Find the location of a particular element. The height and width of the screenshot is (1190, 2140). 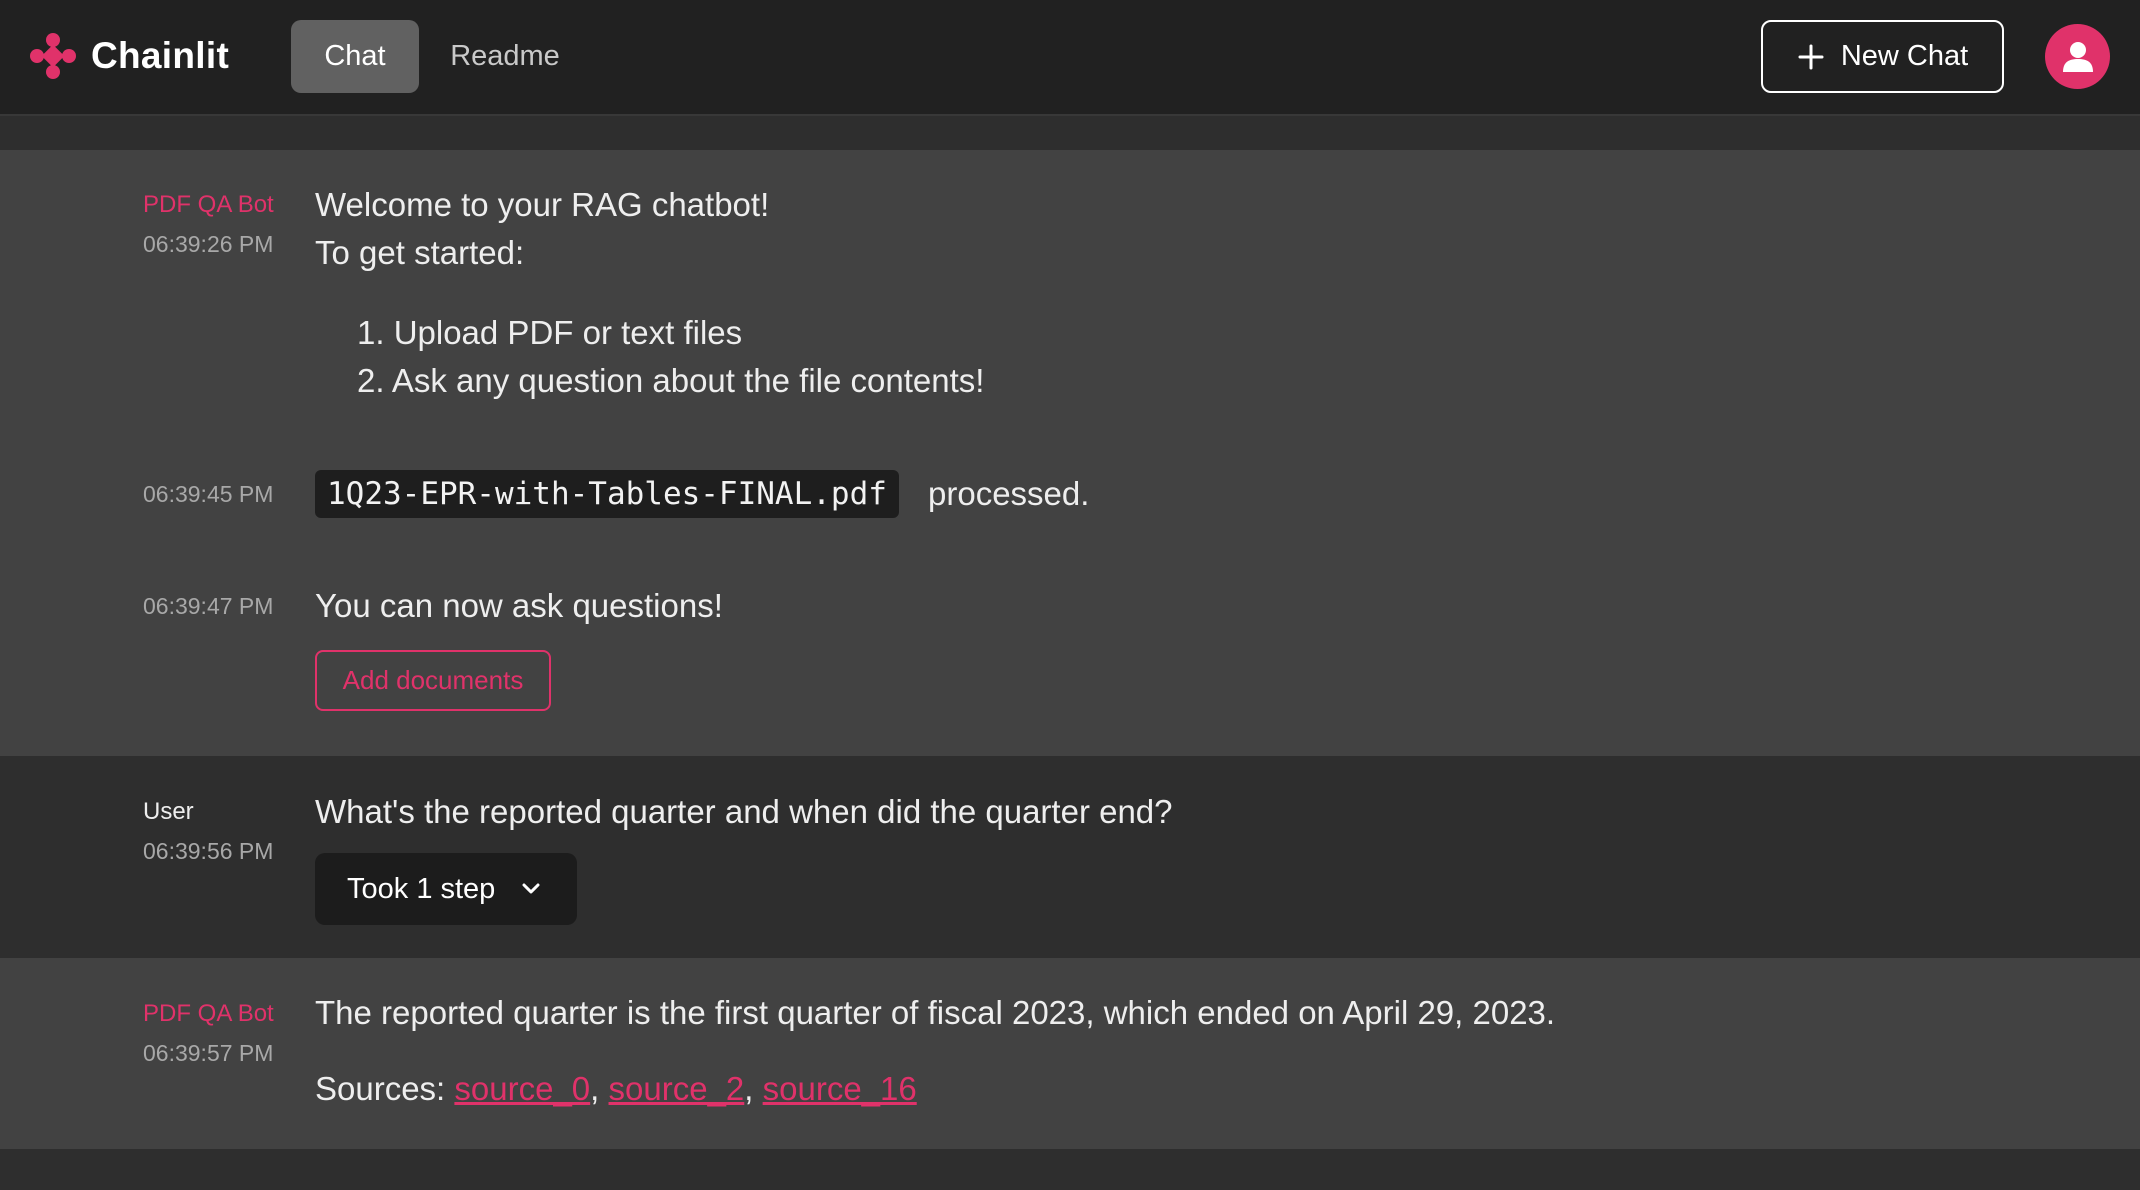

list-item: 1. Upload PDF or text files is located at coordinates (550, 332).